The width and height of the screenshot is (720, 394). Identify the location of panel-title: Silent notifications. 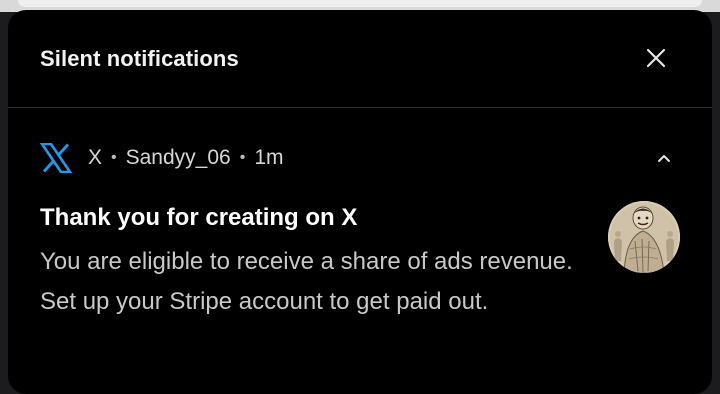
(139, 58).